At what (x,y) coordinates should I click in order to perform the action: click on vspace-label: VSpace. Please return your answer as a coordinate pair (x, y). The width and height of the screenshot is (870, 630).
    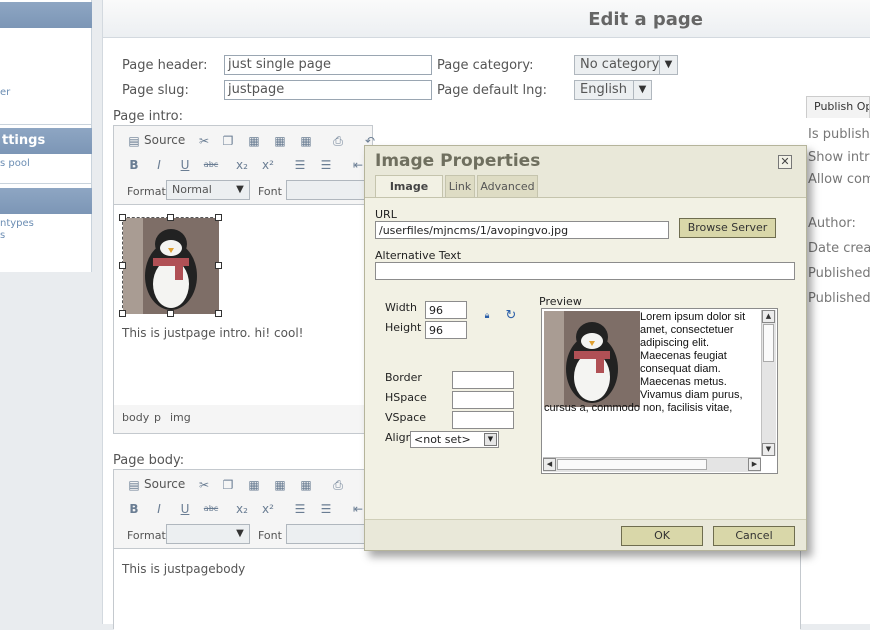
    Looking at the image, I should click on (406, 417).